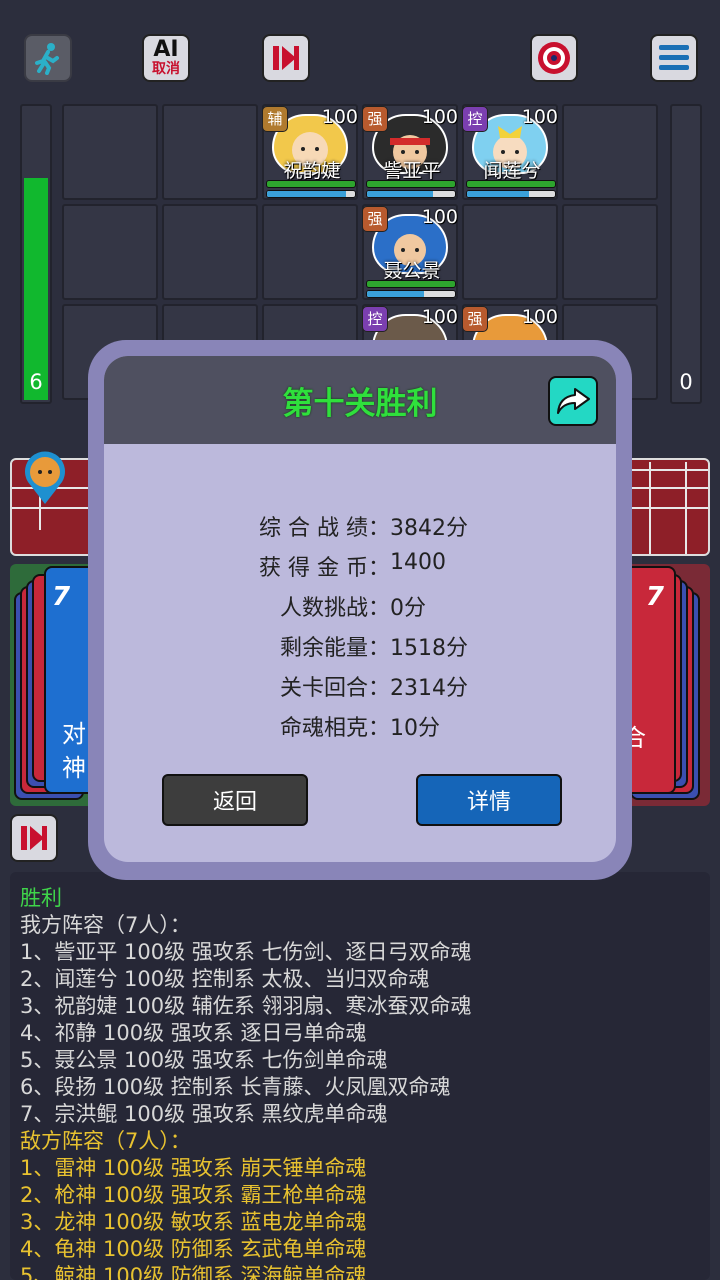  I want to click on ai-cancel-button: AI 取消, so click(166, 58).